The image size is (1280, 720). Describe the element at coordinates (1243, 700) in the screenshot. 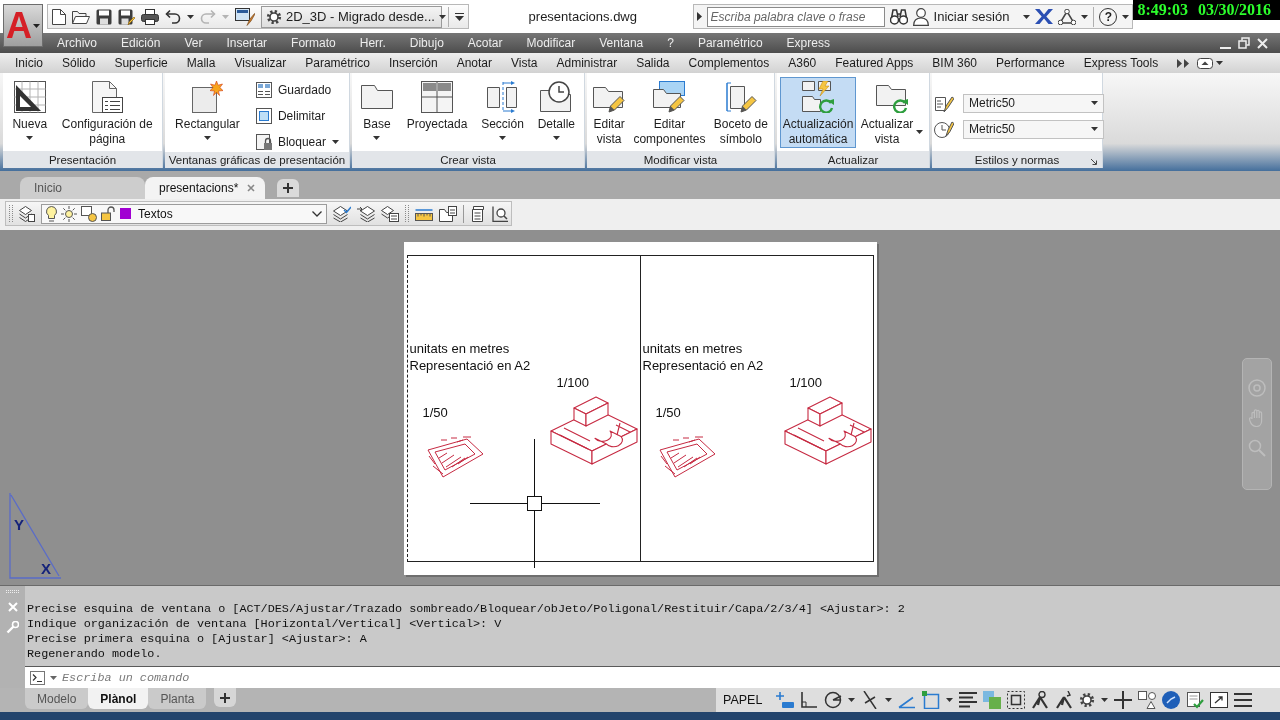

I see `menu-icon` at that location.